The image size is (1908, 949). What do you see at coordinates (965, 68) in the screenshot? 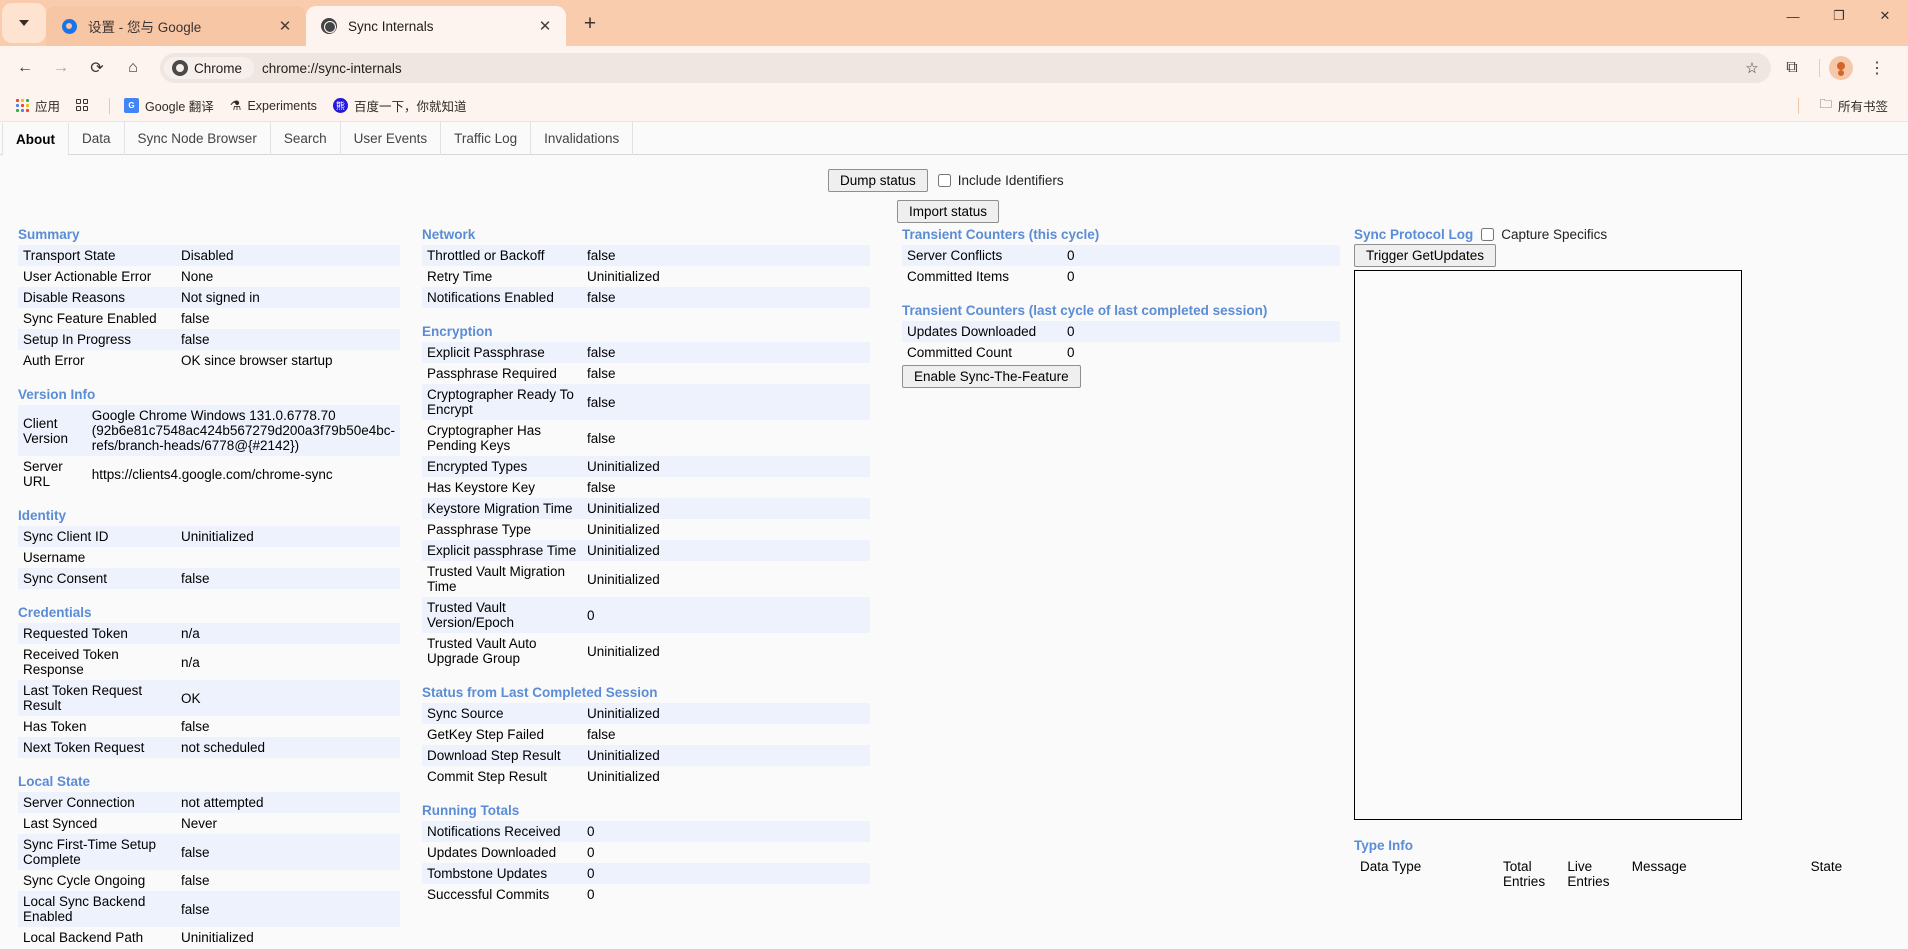
I see `address-bar: Chrome chrome://sync-internals ☆` at bounding box center [965, 68].